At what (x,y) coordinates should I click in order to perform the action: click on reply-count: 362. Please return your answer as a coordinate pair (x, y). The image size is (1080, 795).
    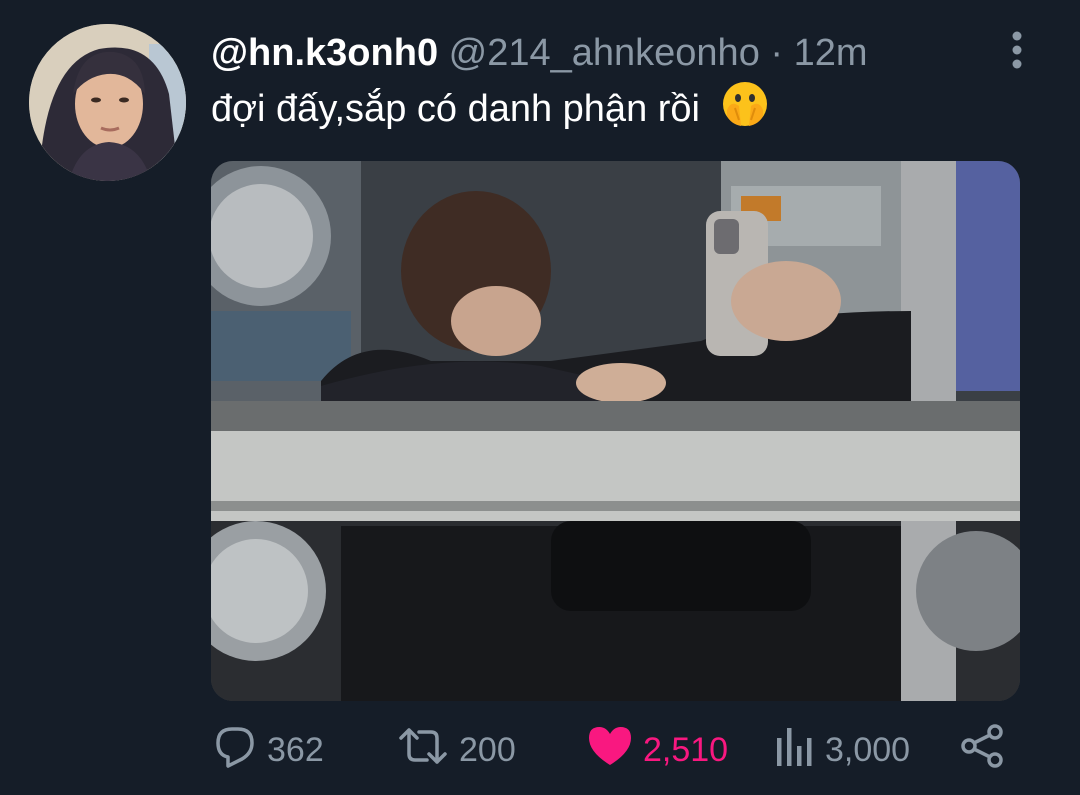
    Looking at the image, I should click on (295, 749).